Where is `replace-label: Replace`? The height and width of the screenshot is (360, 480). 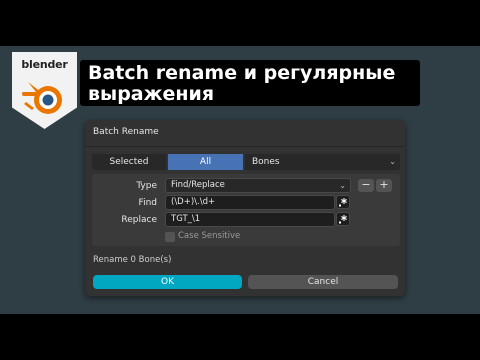
replace-label: Replace is located at coordinates (139, 220).